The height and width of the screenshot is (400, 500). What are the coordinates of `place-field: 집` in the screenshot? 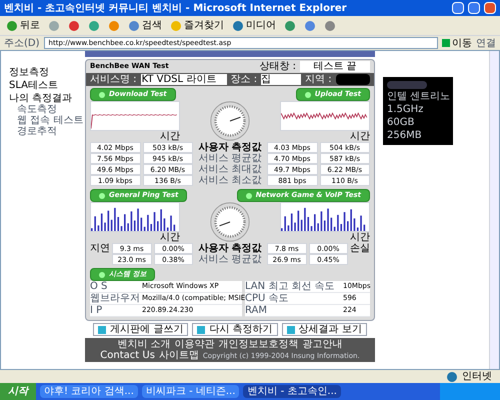 It's located at (281, 79).